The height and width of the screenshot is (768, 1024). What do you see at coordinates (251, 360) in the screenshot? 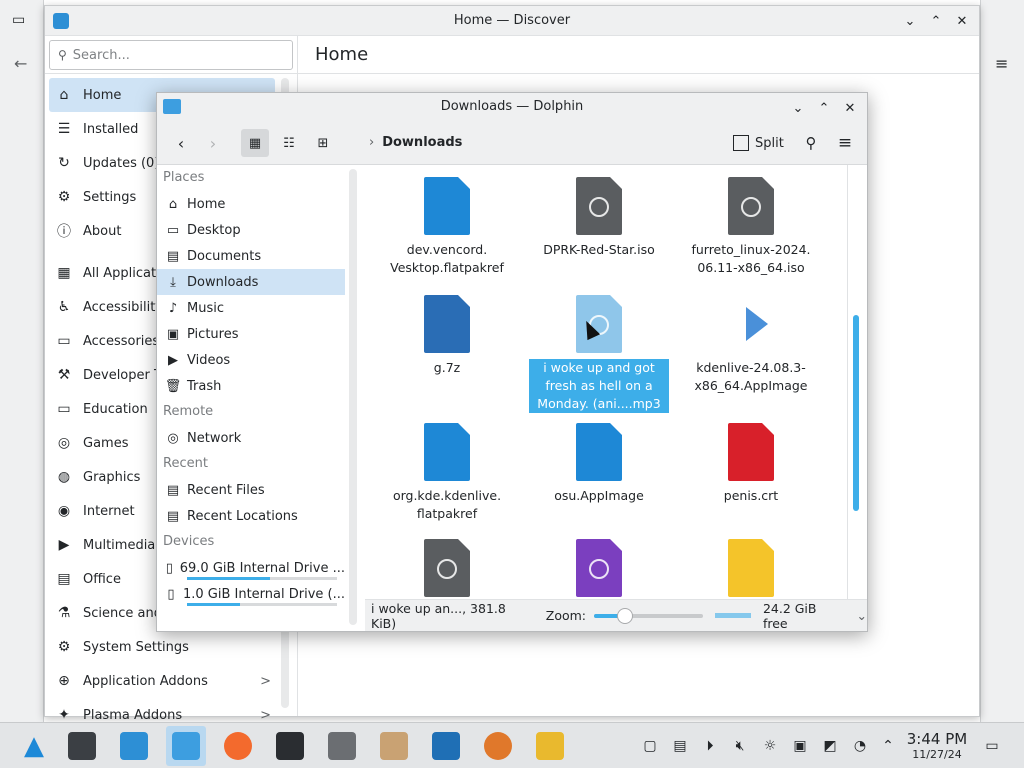
I see `places-item-videos: ▶ Videos` at bounding box center [251, 360].